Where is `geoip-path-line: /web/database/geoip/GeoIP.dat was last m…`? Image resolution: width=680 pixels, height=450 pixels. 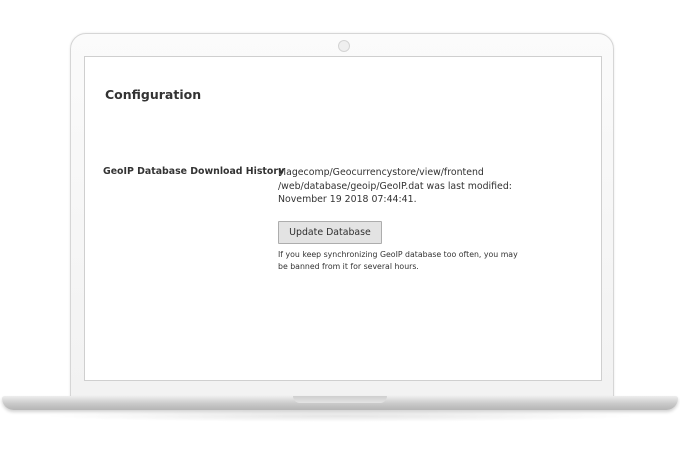 geoip-path-line: /web/database/geoip/GeoIP.dat was last m… is located at coordinates (395, 186).